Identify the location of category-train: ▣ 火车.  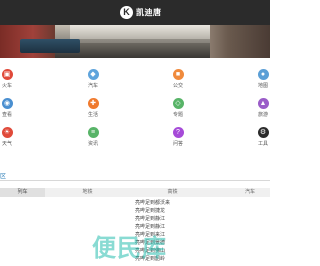
(11, 80).